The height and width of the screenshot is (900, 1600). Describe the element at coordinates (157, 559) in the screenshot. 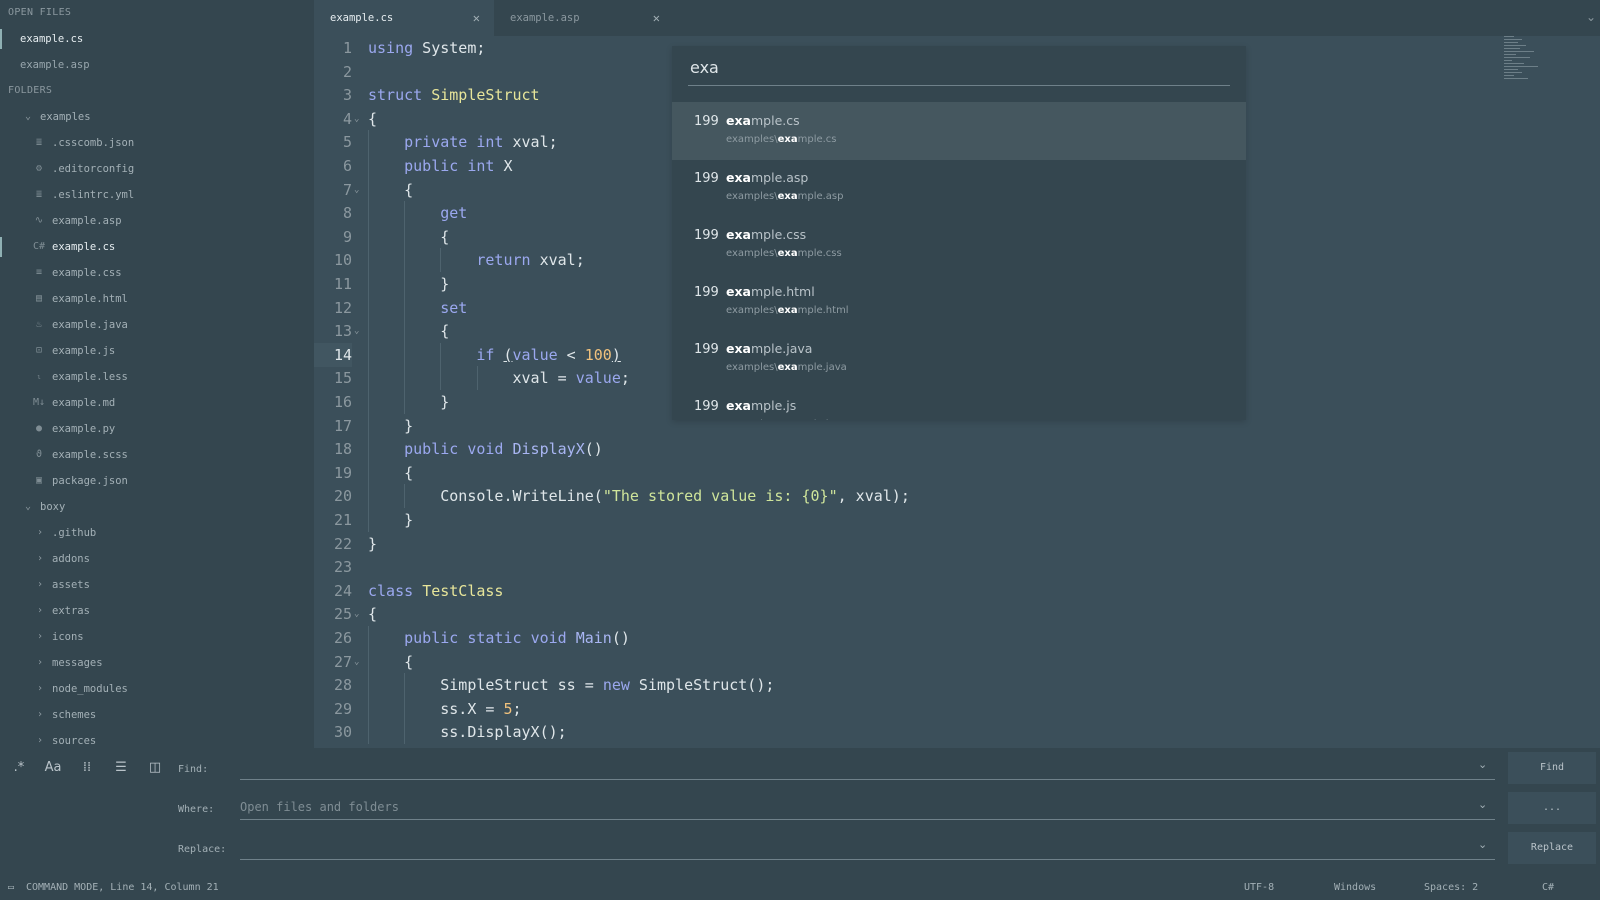

I see `folder-item: › addons` at that location.